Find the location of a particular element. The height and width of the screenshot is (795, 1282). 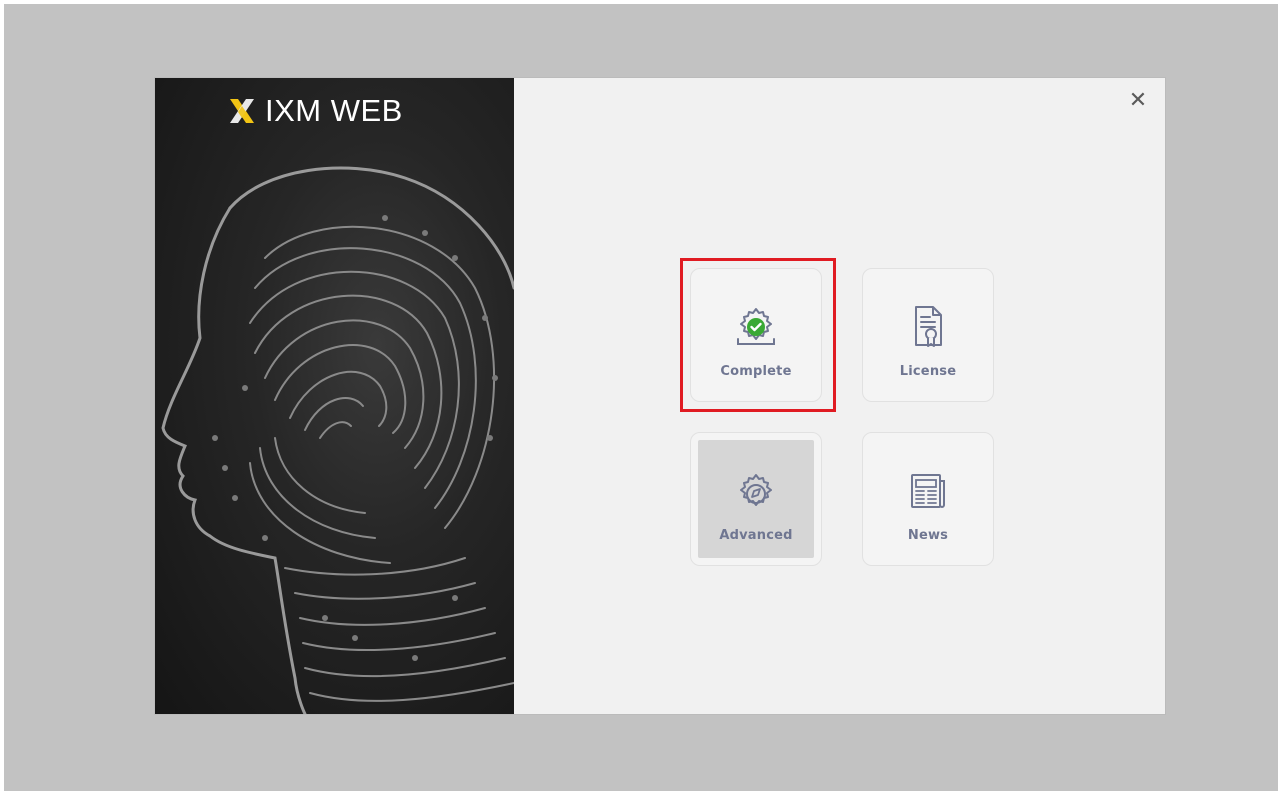

complete-tile: Complete is located at coordinates (756, 335).